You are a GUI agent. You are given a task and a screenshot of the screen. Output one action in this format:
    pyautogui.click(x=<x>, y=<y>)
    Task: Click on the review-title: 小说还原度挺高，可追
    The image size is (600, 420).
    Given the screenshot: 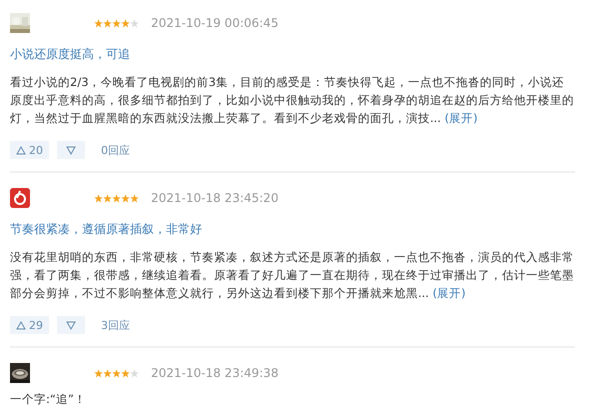 What is the action you would take?
    pyautogui.click(x=292, y=54)
    